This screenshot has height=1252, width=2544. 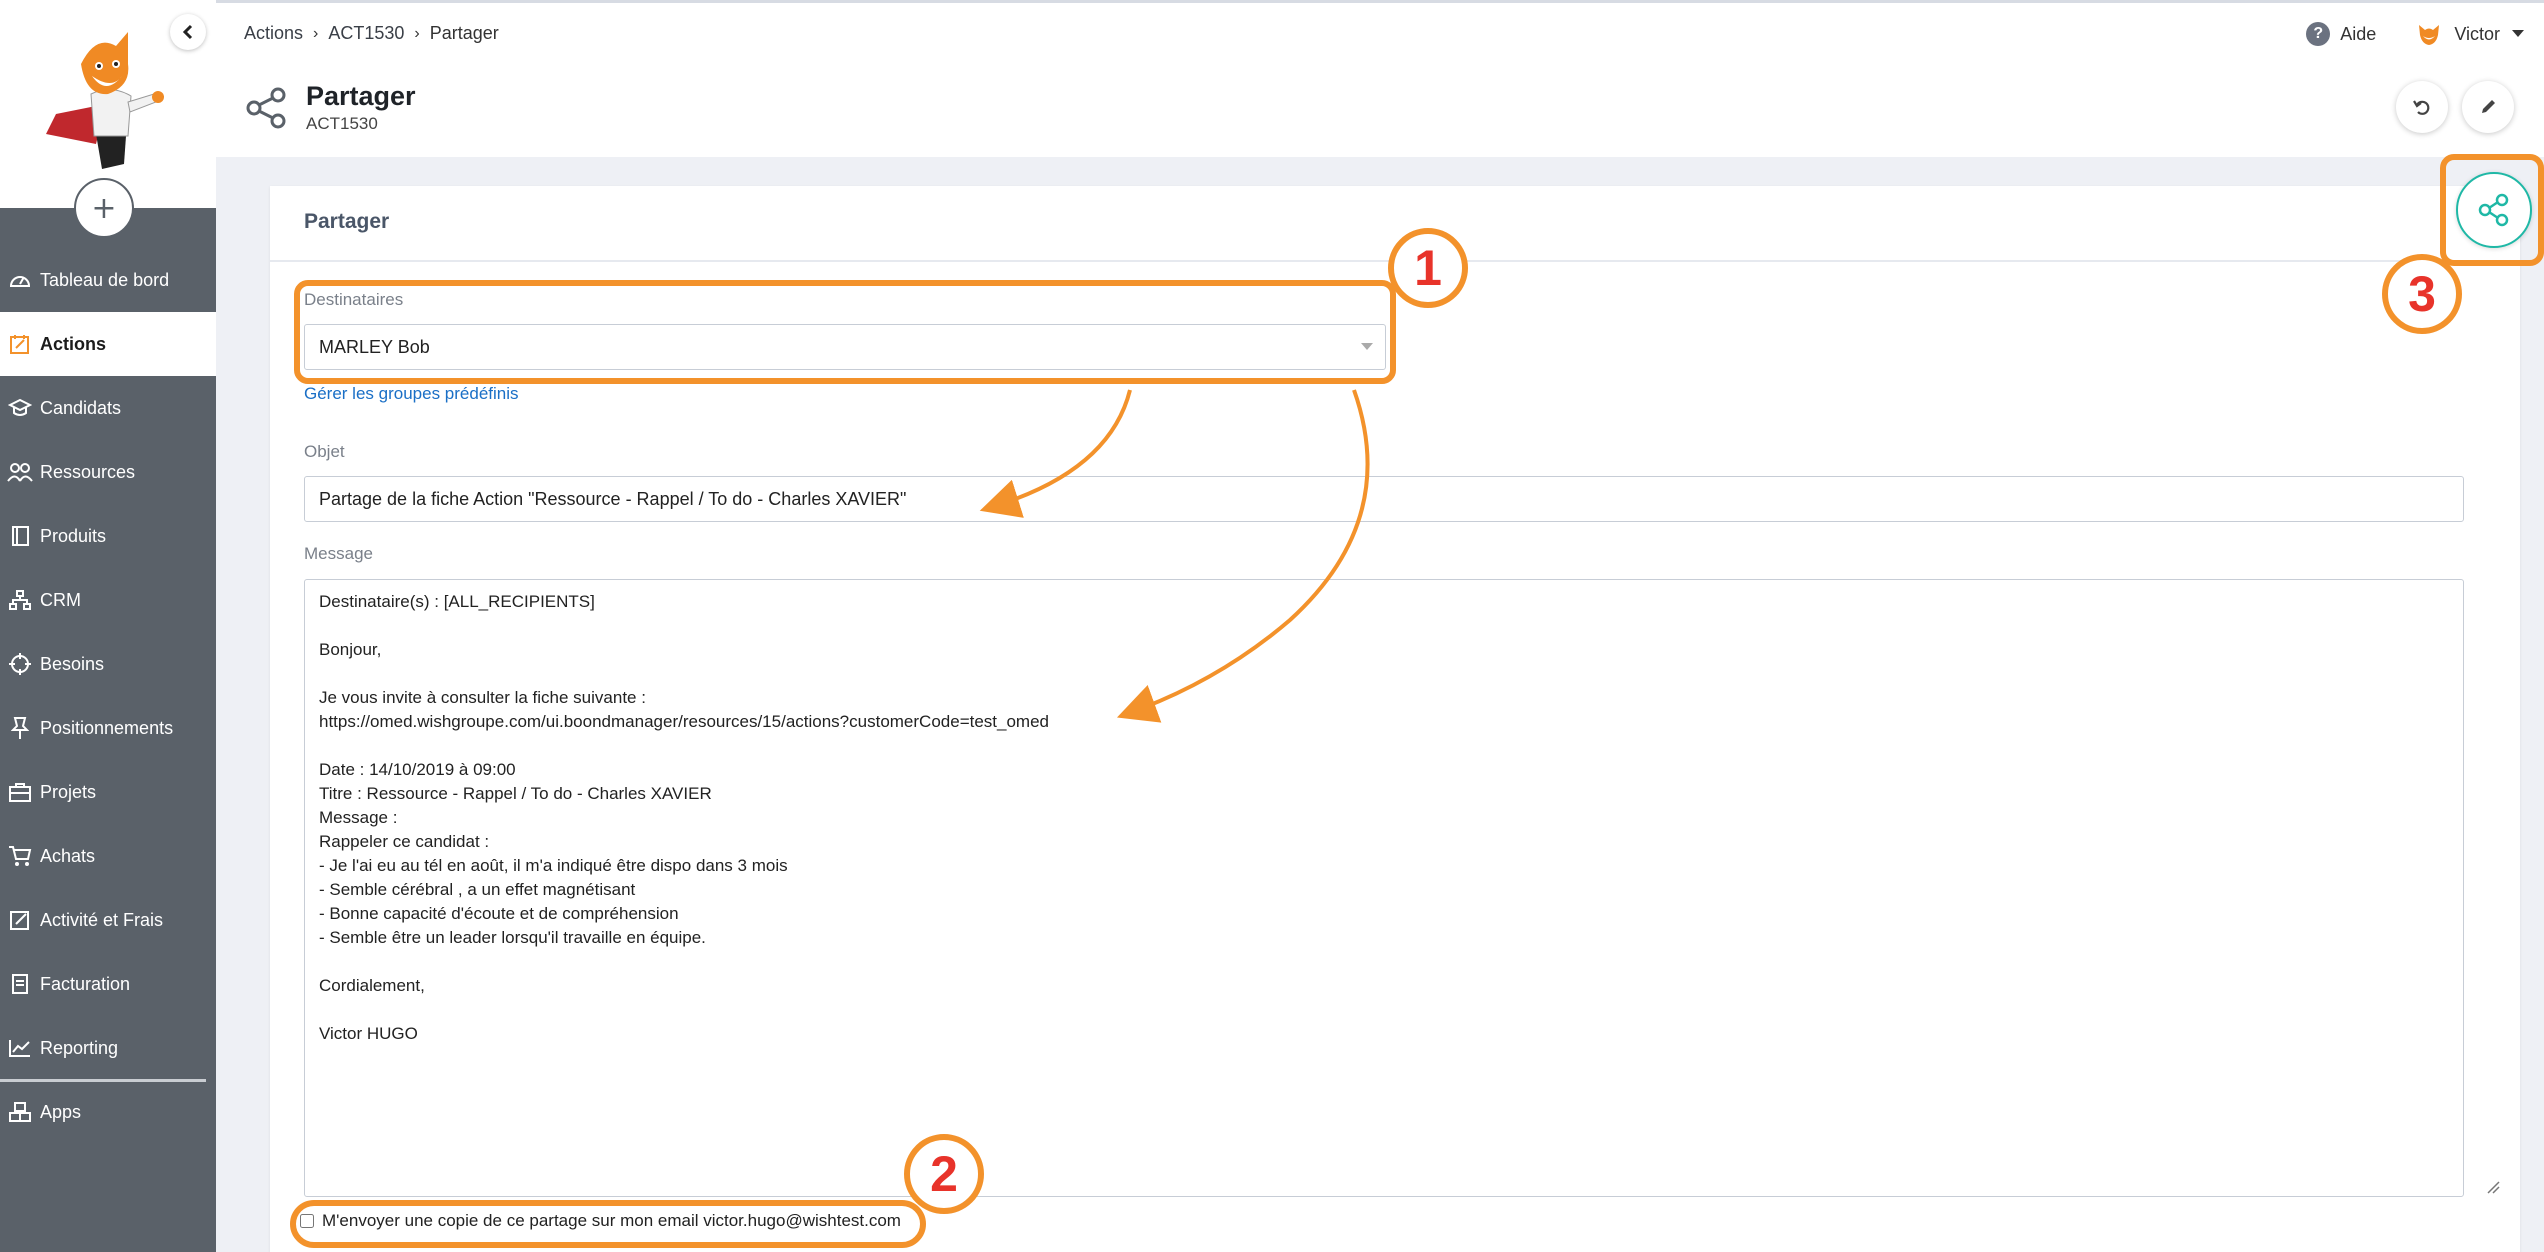 I want to click on calendar-edit-icon, so click(x=20, y=344).